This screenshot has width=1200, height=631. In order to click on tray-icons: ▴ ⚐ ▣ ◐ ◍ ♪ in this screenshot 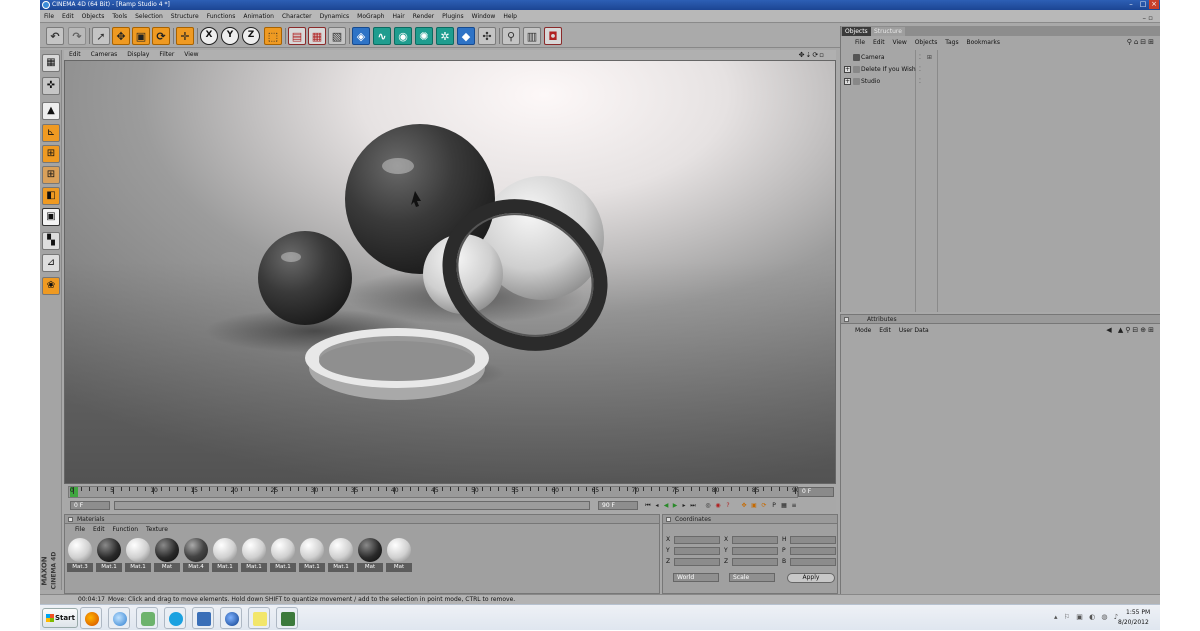, I will do `click(1087, 617)`.